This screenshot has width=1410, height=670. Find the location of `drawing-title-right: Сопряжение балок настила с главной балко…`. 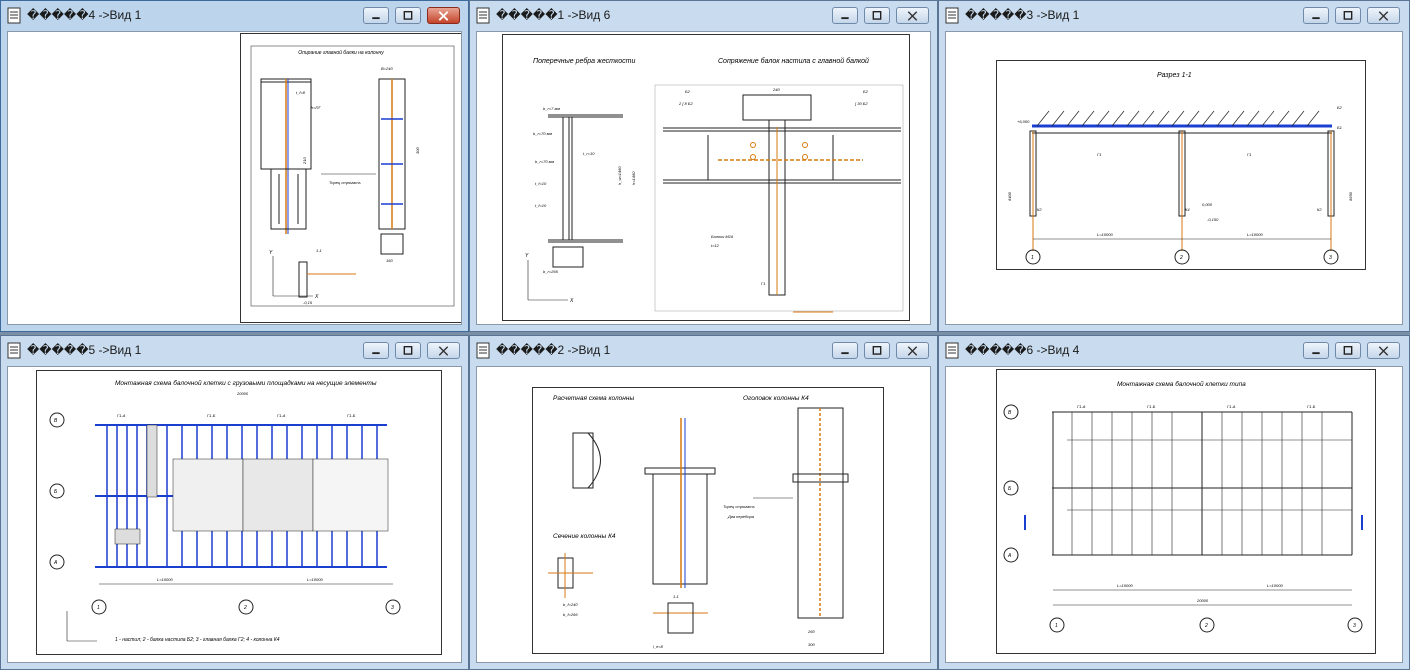

drawing-title-right: Сопряжение балок настила с главной балко… is located at coordinates (793, 61).